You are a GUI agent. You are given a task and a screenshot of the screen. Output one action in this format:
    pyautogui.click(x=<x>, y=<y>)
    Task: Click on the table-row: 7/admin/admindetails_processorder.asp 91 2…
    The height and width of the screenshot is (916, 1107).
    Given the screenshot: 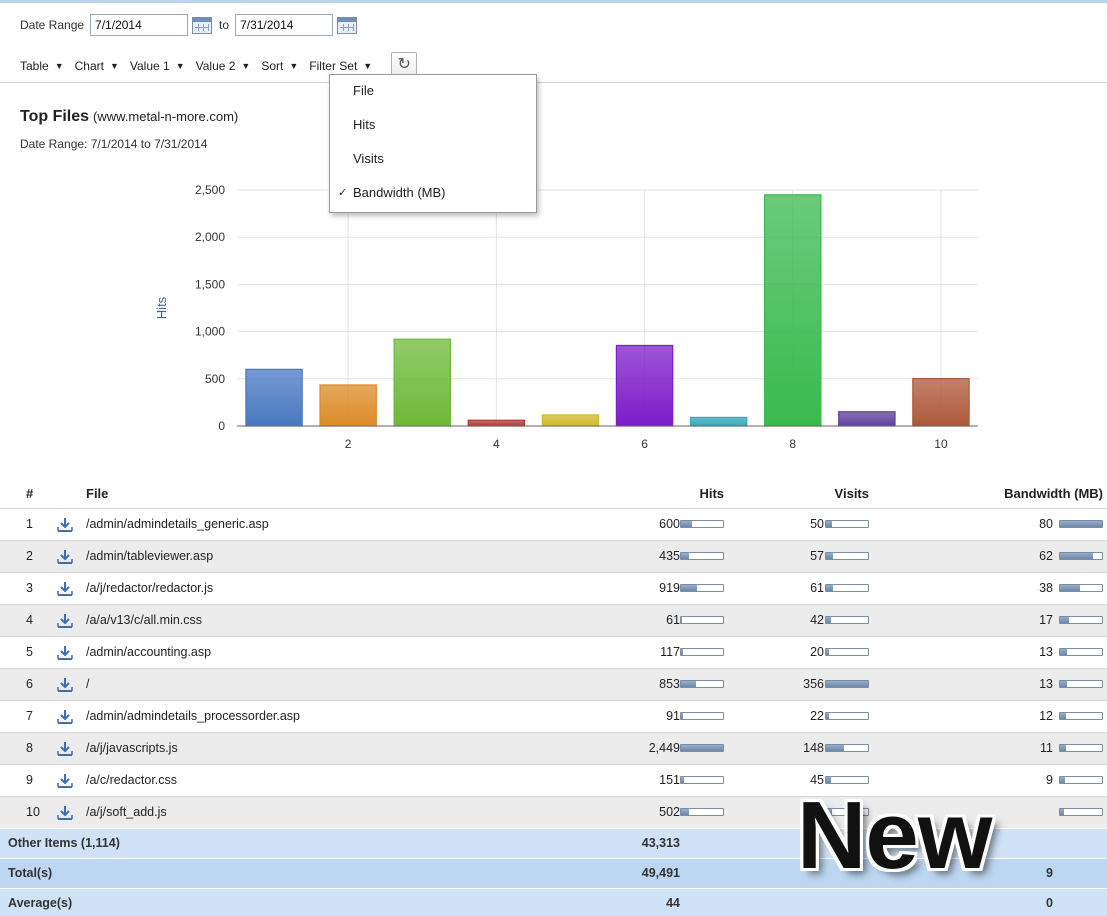 What is the action you would take?
    pyautogui.click(x=553, y=716)
    